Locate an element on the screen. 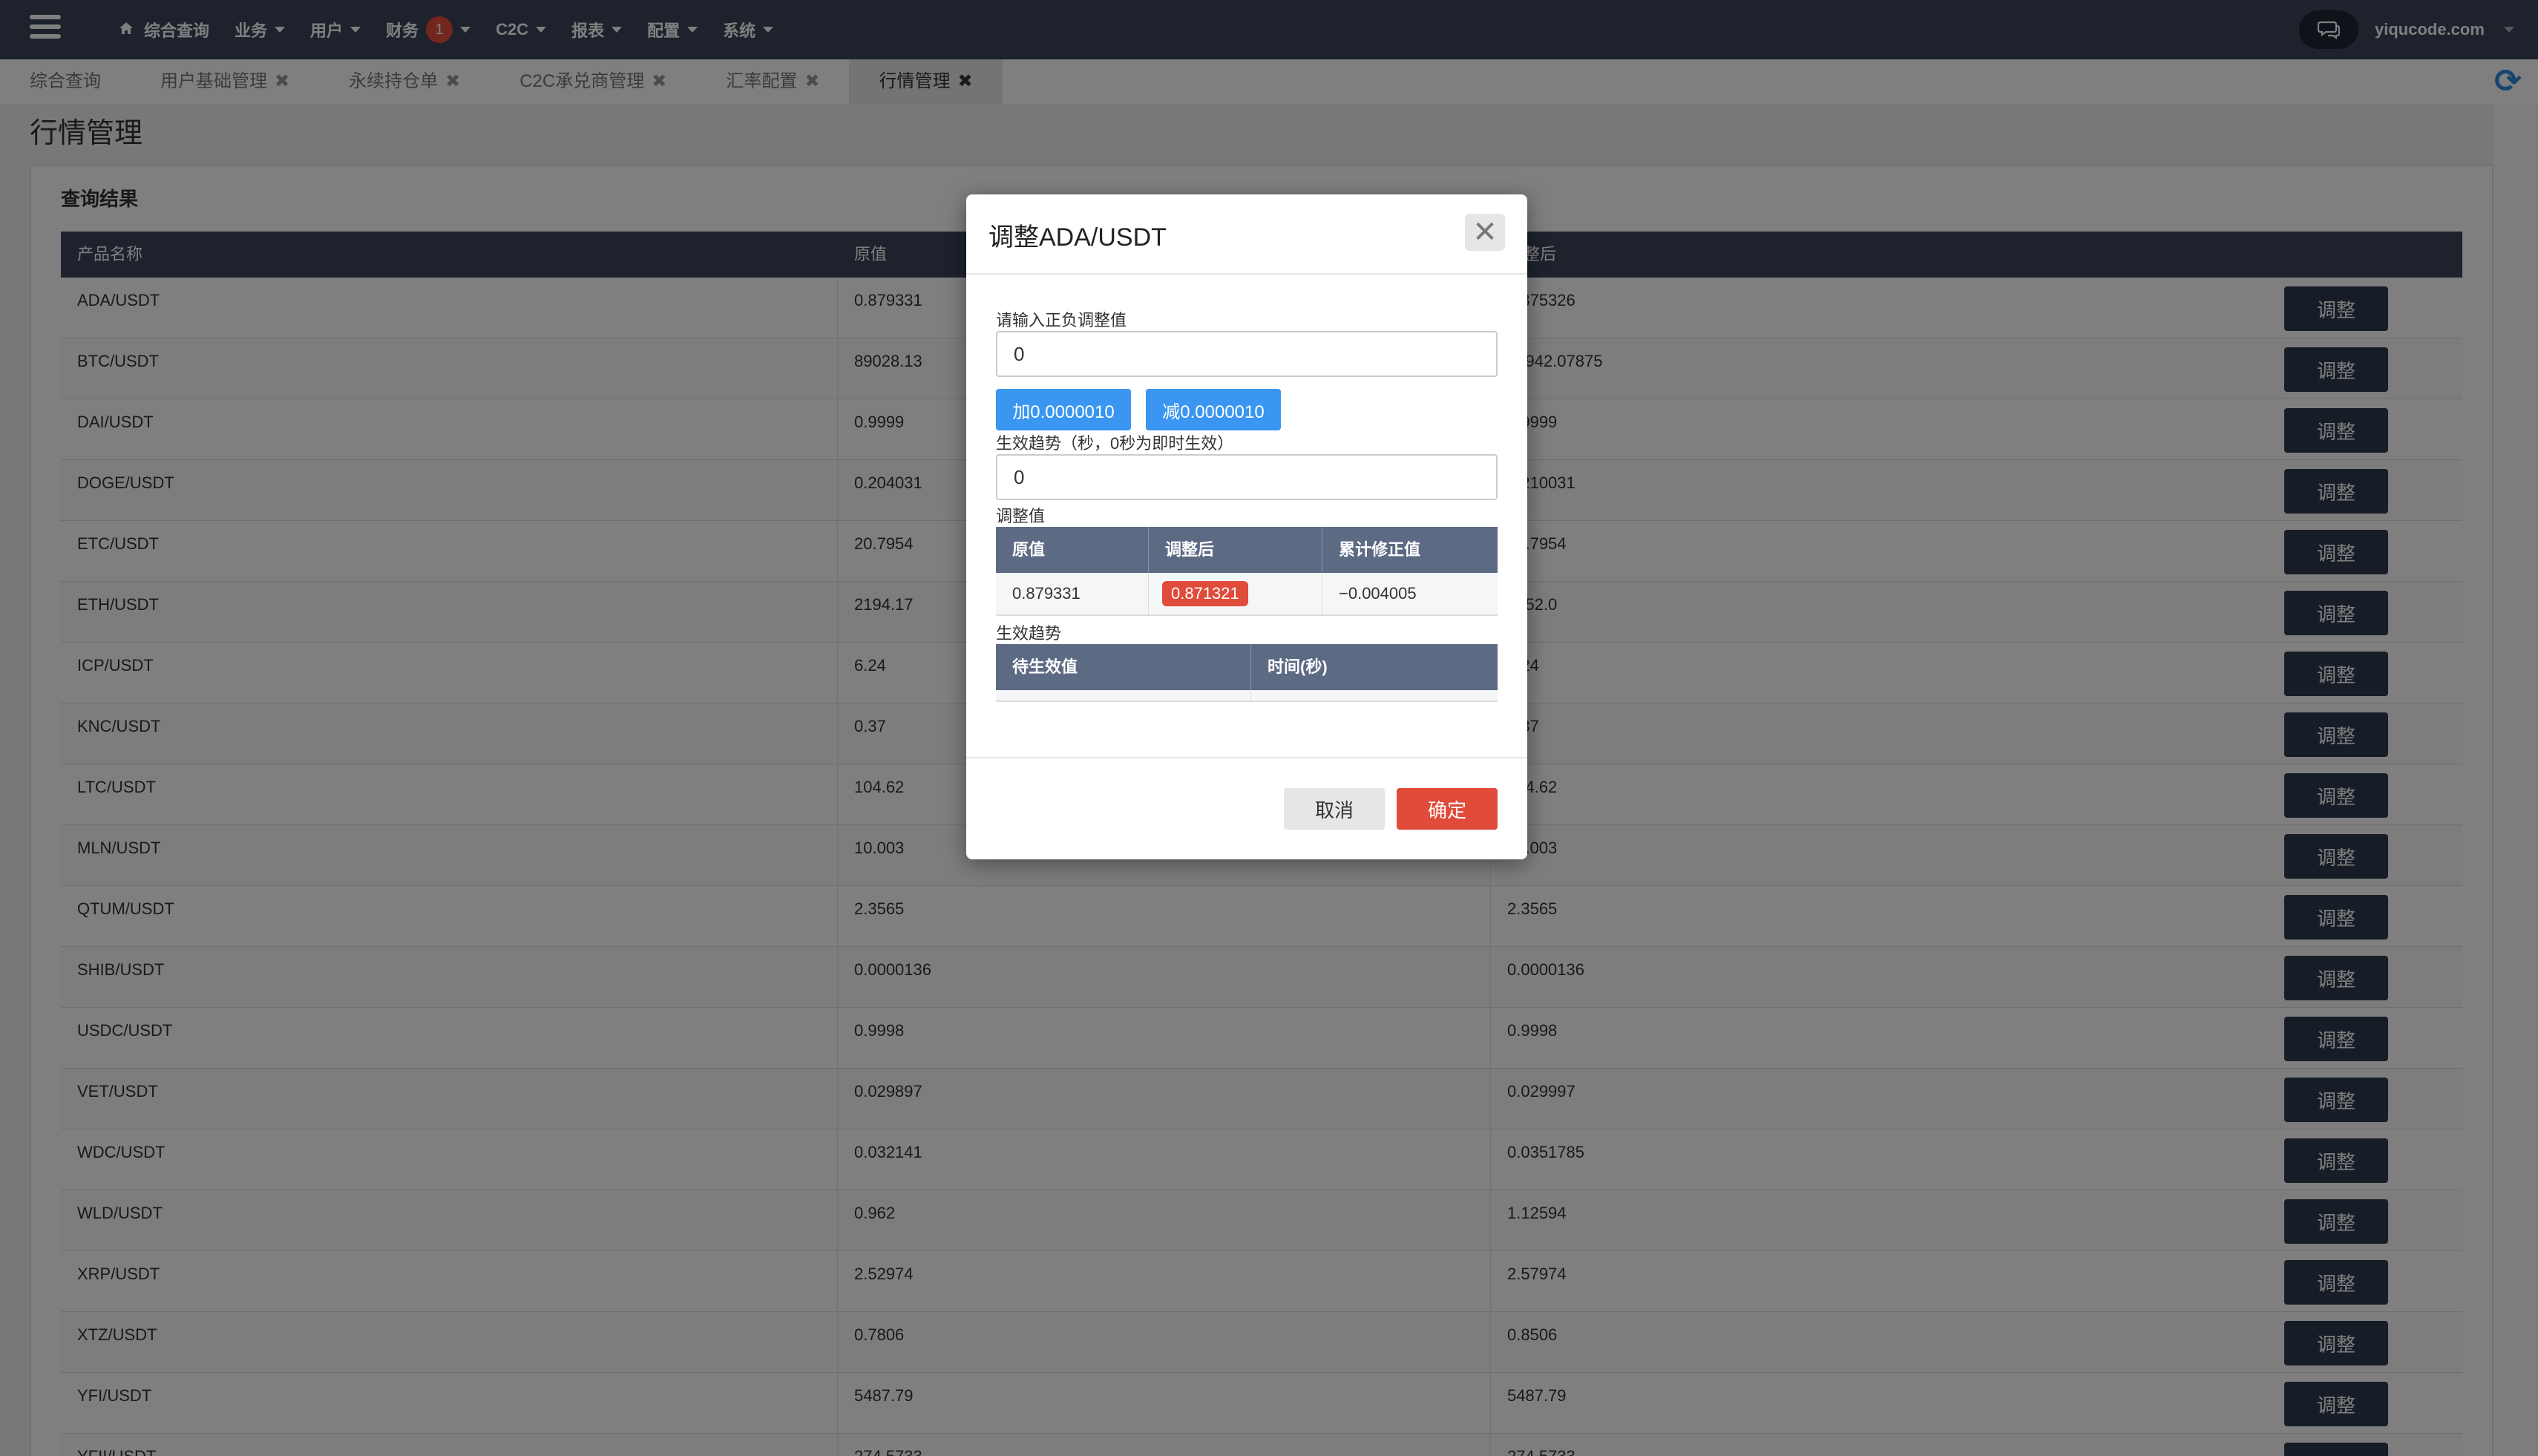  adjust-section-label: 调整值 is located at coordinates (1021, 516).